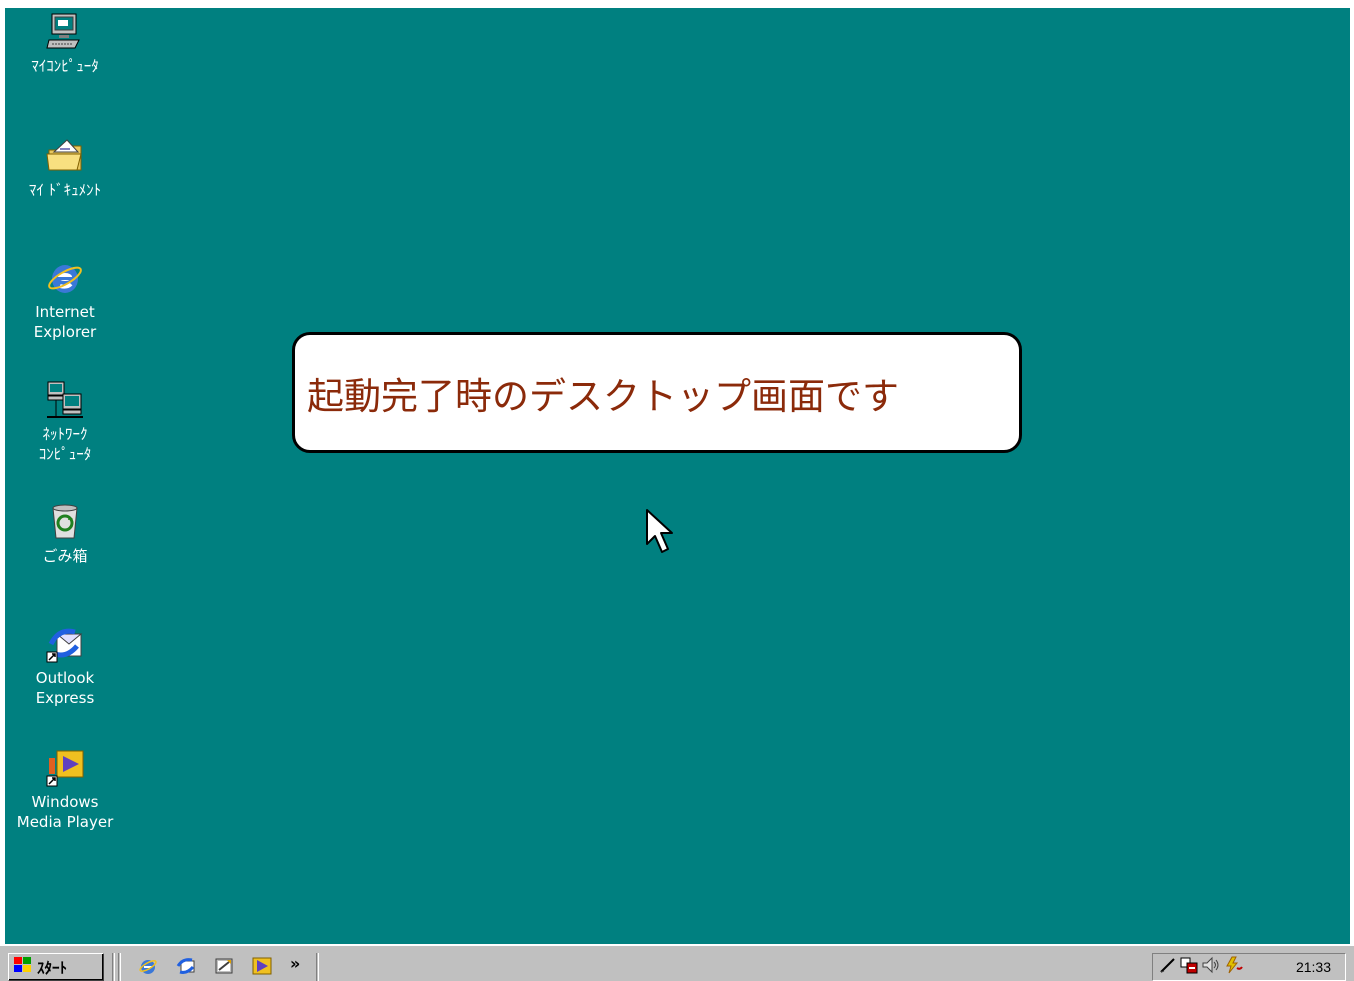 The image size is (1354, 981). What do you see at coordinates (65, 812) in the screenshot?
I see `icon-label: Windows Media Player` at bounding box center [65, 812].